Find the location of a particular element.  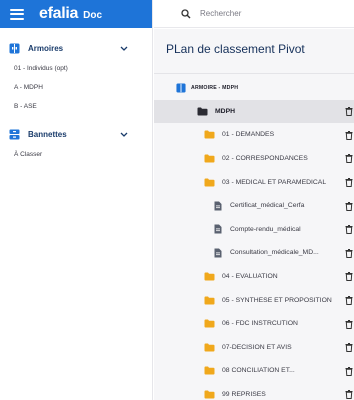

page-title: PLan de classement Pivot is located at coordinates (235, 49).